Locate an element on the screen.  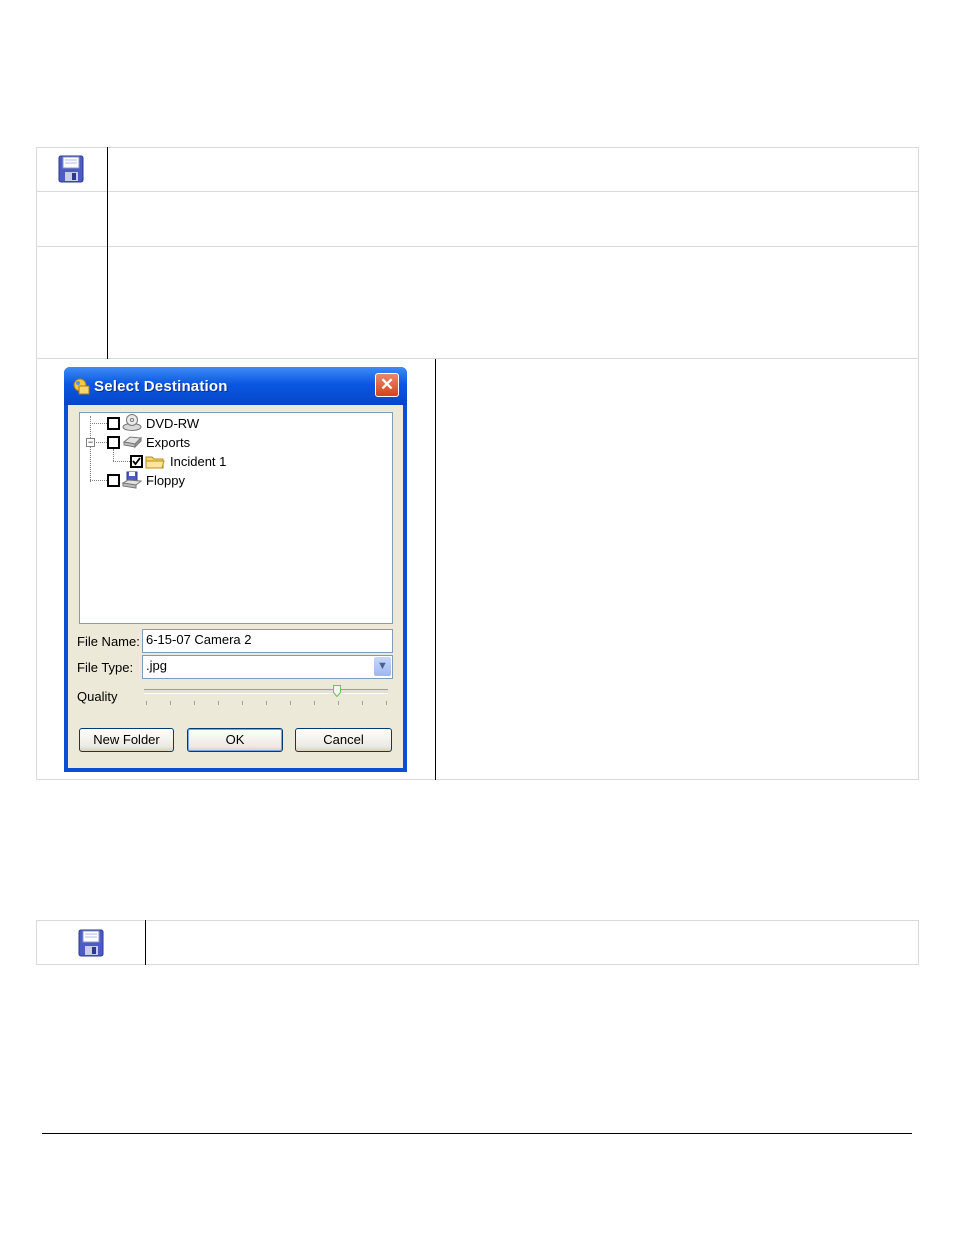
checkmark-icon is located at coordinates (136, 461).